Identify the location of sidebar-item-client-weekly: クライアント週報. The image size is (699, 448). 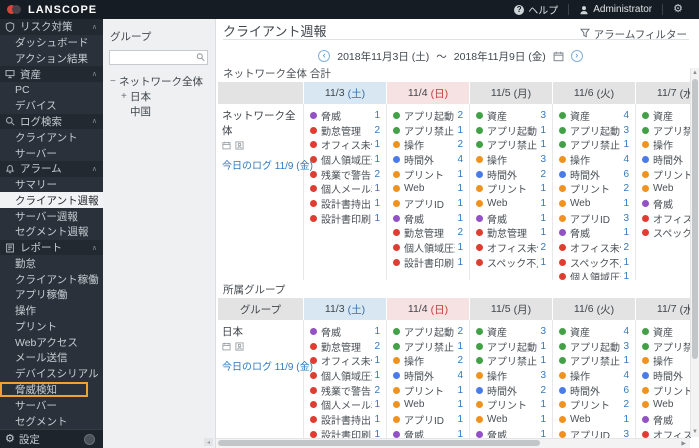
(51, 200).